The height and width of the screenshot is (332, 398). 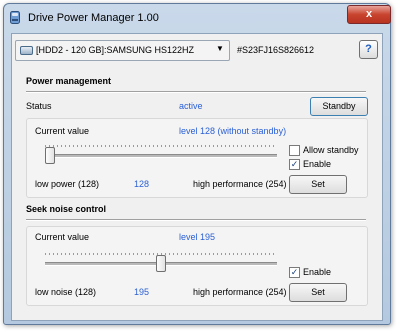 What do you see at coordinates (115, 50) in the screenshot?
I see `drive-select-value: [HDD2 - 120 GB]:SAMSUNG HS122HZ` at bounding box center [115, 50].